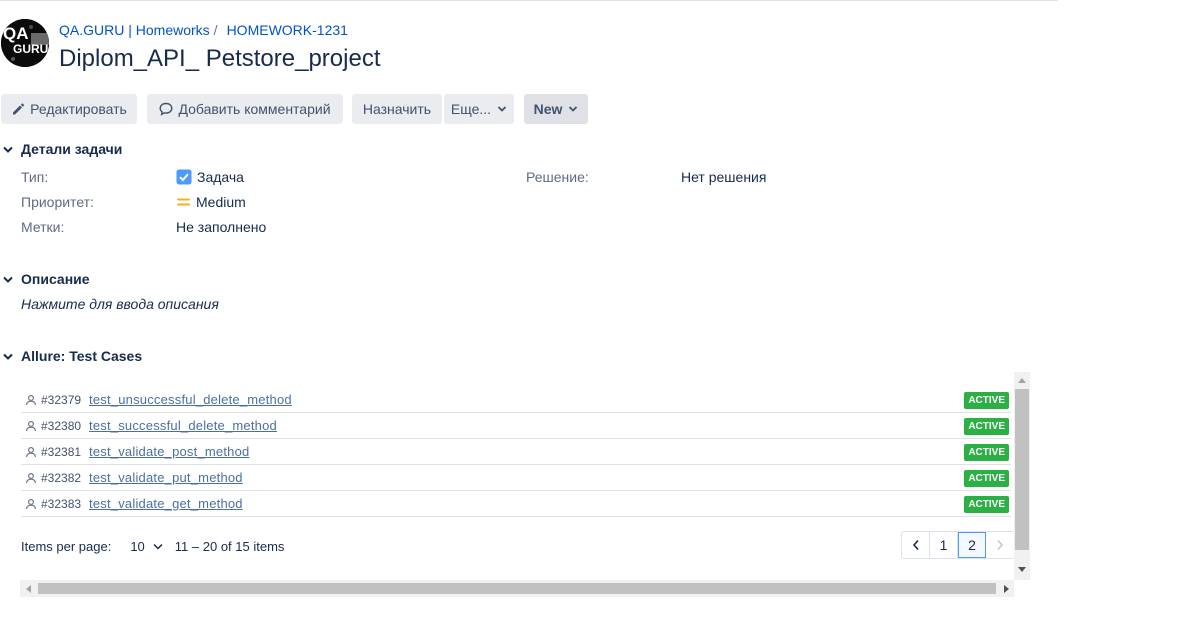 Image resolution: width=1178 pixels, height=619 pixels. What do you see at coordinates (82, 356) in the screenshot?
I see `allure-heading: Allure: Test Cases` at bounding box center [82, 356].